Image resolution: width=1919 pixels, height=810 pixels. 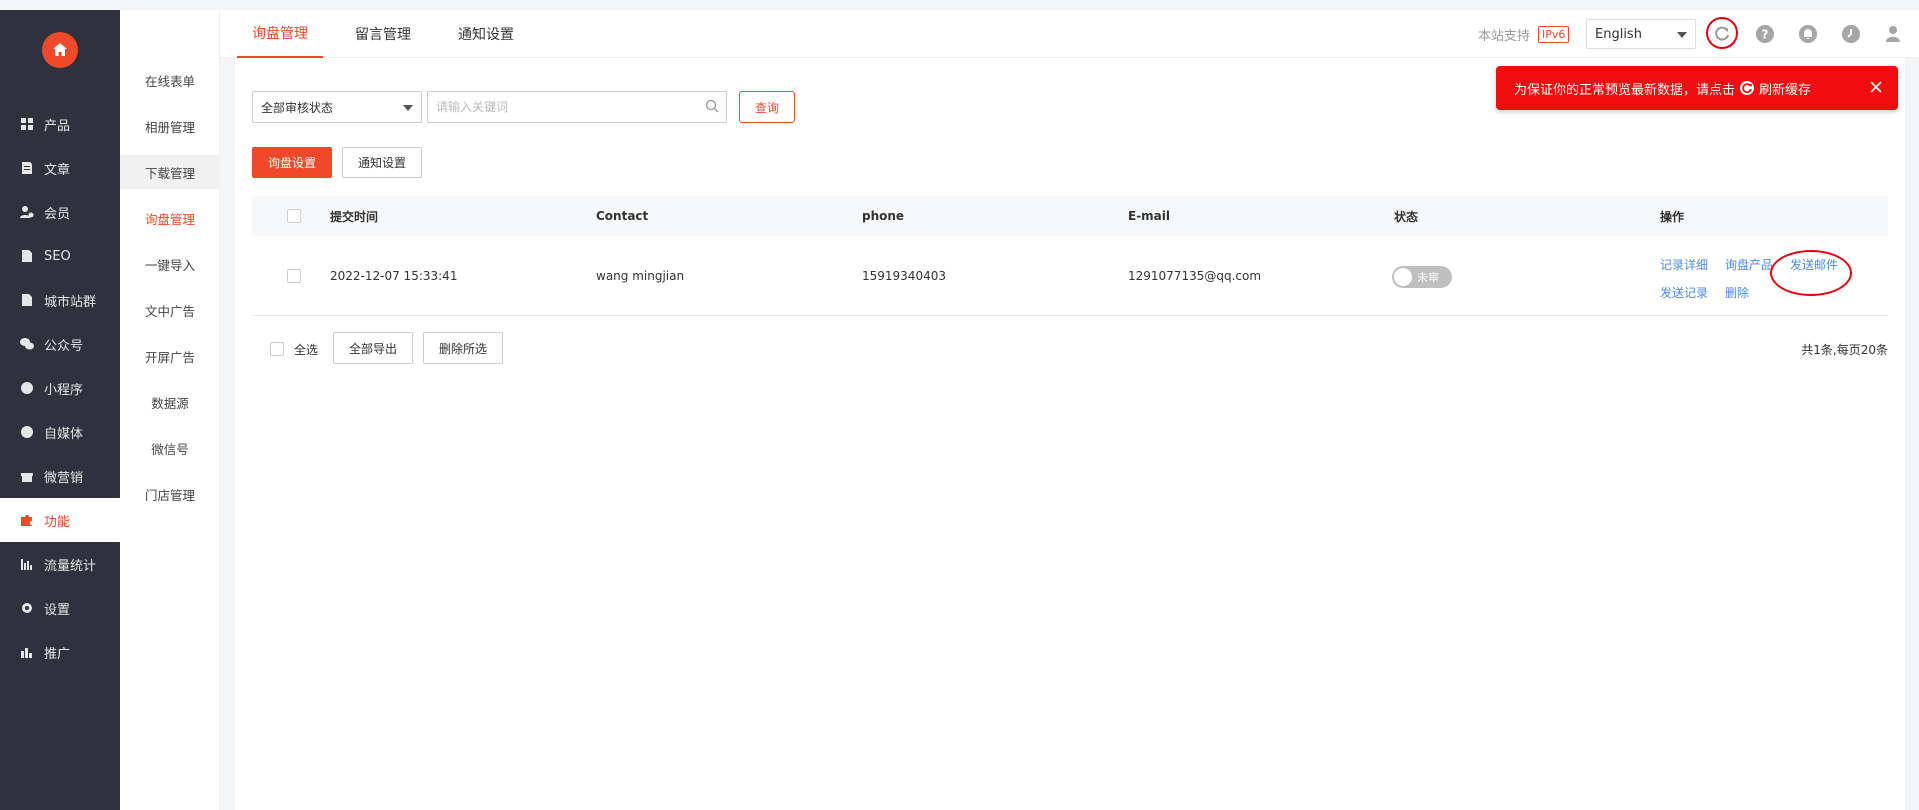 What do you see at coordinates (1737, 292) in the screenshot?
I see `delete-link: 删除` at bounding box center [1737, 292].